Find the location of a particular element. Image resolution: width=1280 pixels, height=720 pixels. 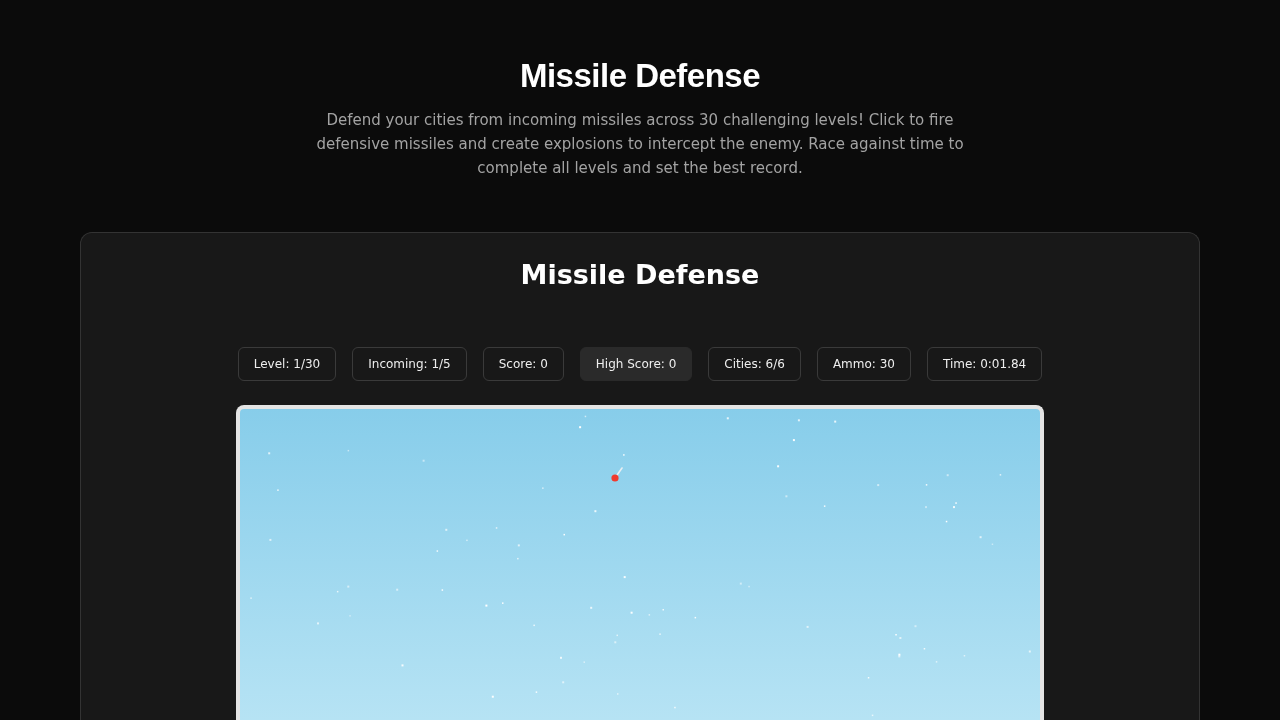

page-title: Missile Defense is located at coordinates (640, 76).